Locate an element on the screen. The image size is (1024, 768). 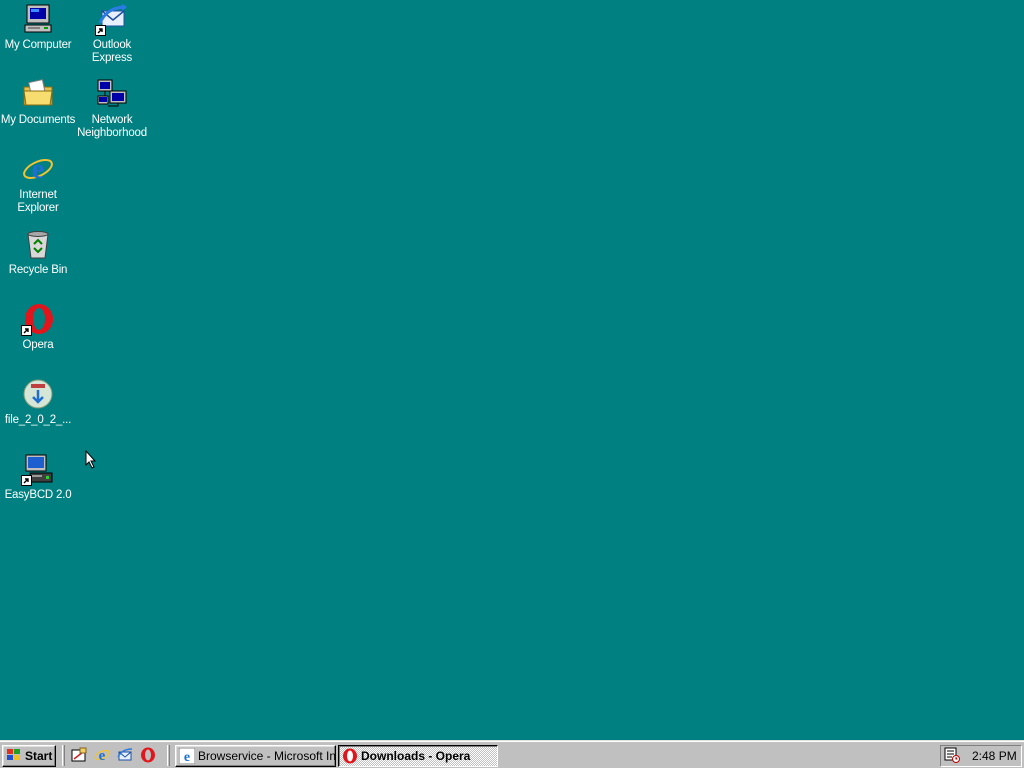
desktop-icon-easybcd: EasyBCD 2.0 is located at coordinates (38, 477).